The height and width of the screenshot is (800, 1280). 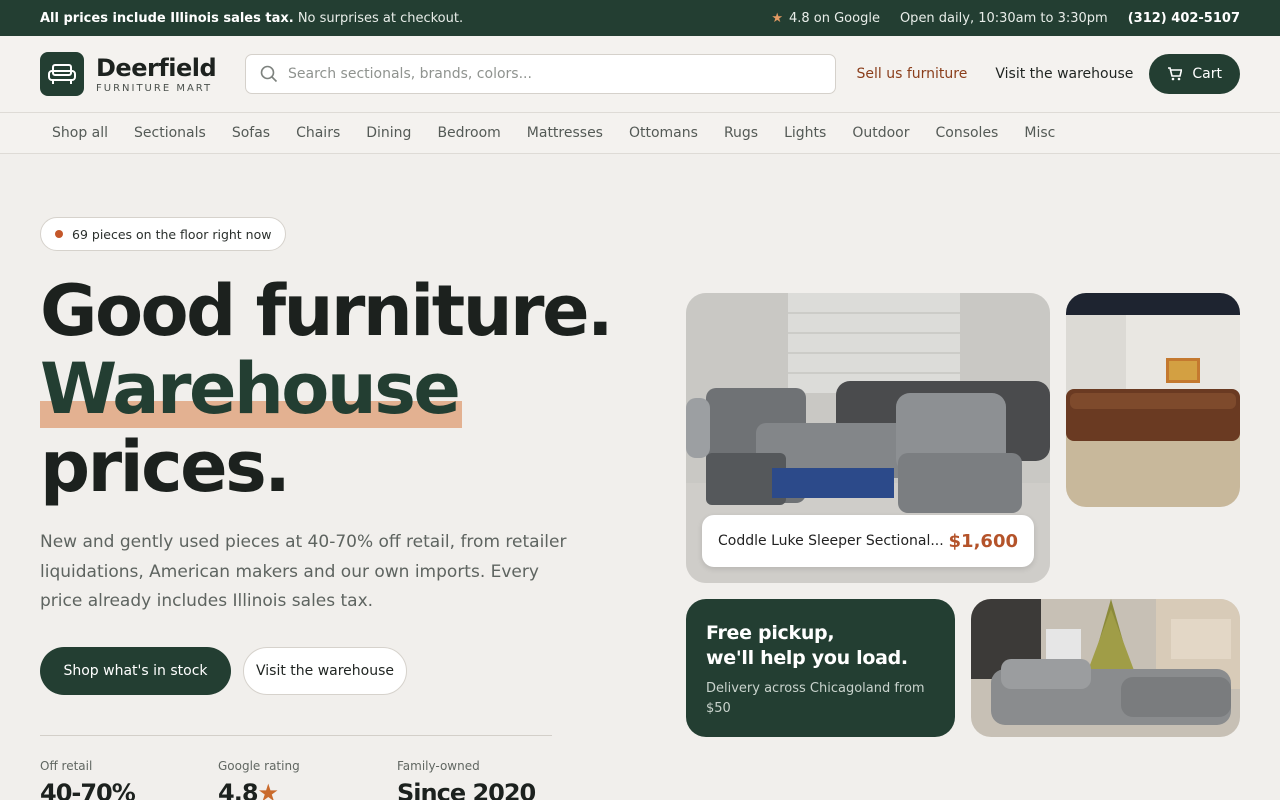 I want to click on stat-value: Since 2020, so click(x=466, y=789).